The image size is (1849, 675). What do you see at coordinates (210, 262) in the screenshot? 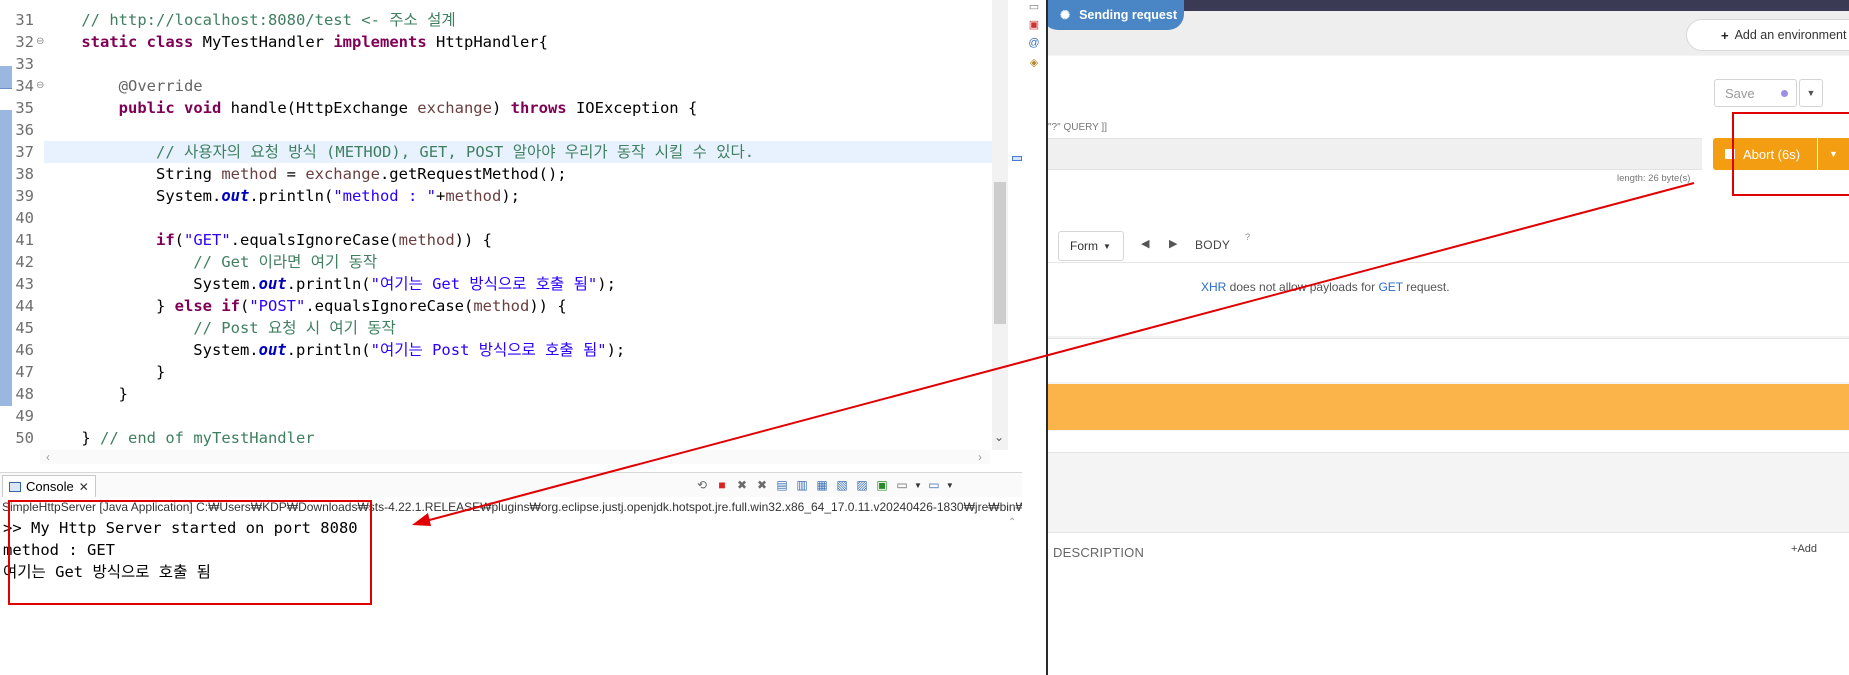
I see `code-line: // Get 이라면 여기 동작` at bounding box center [210, 262].